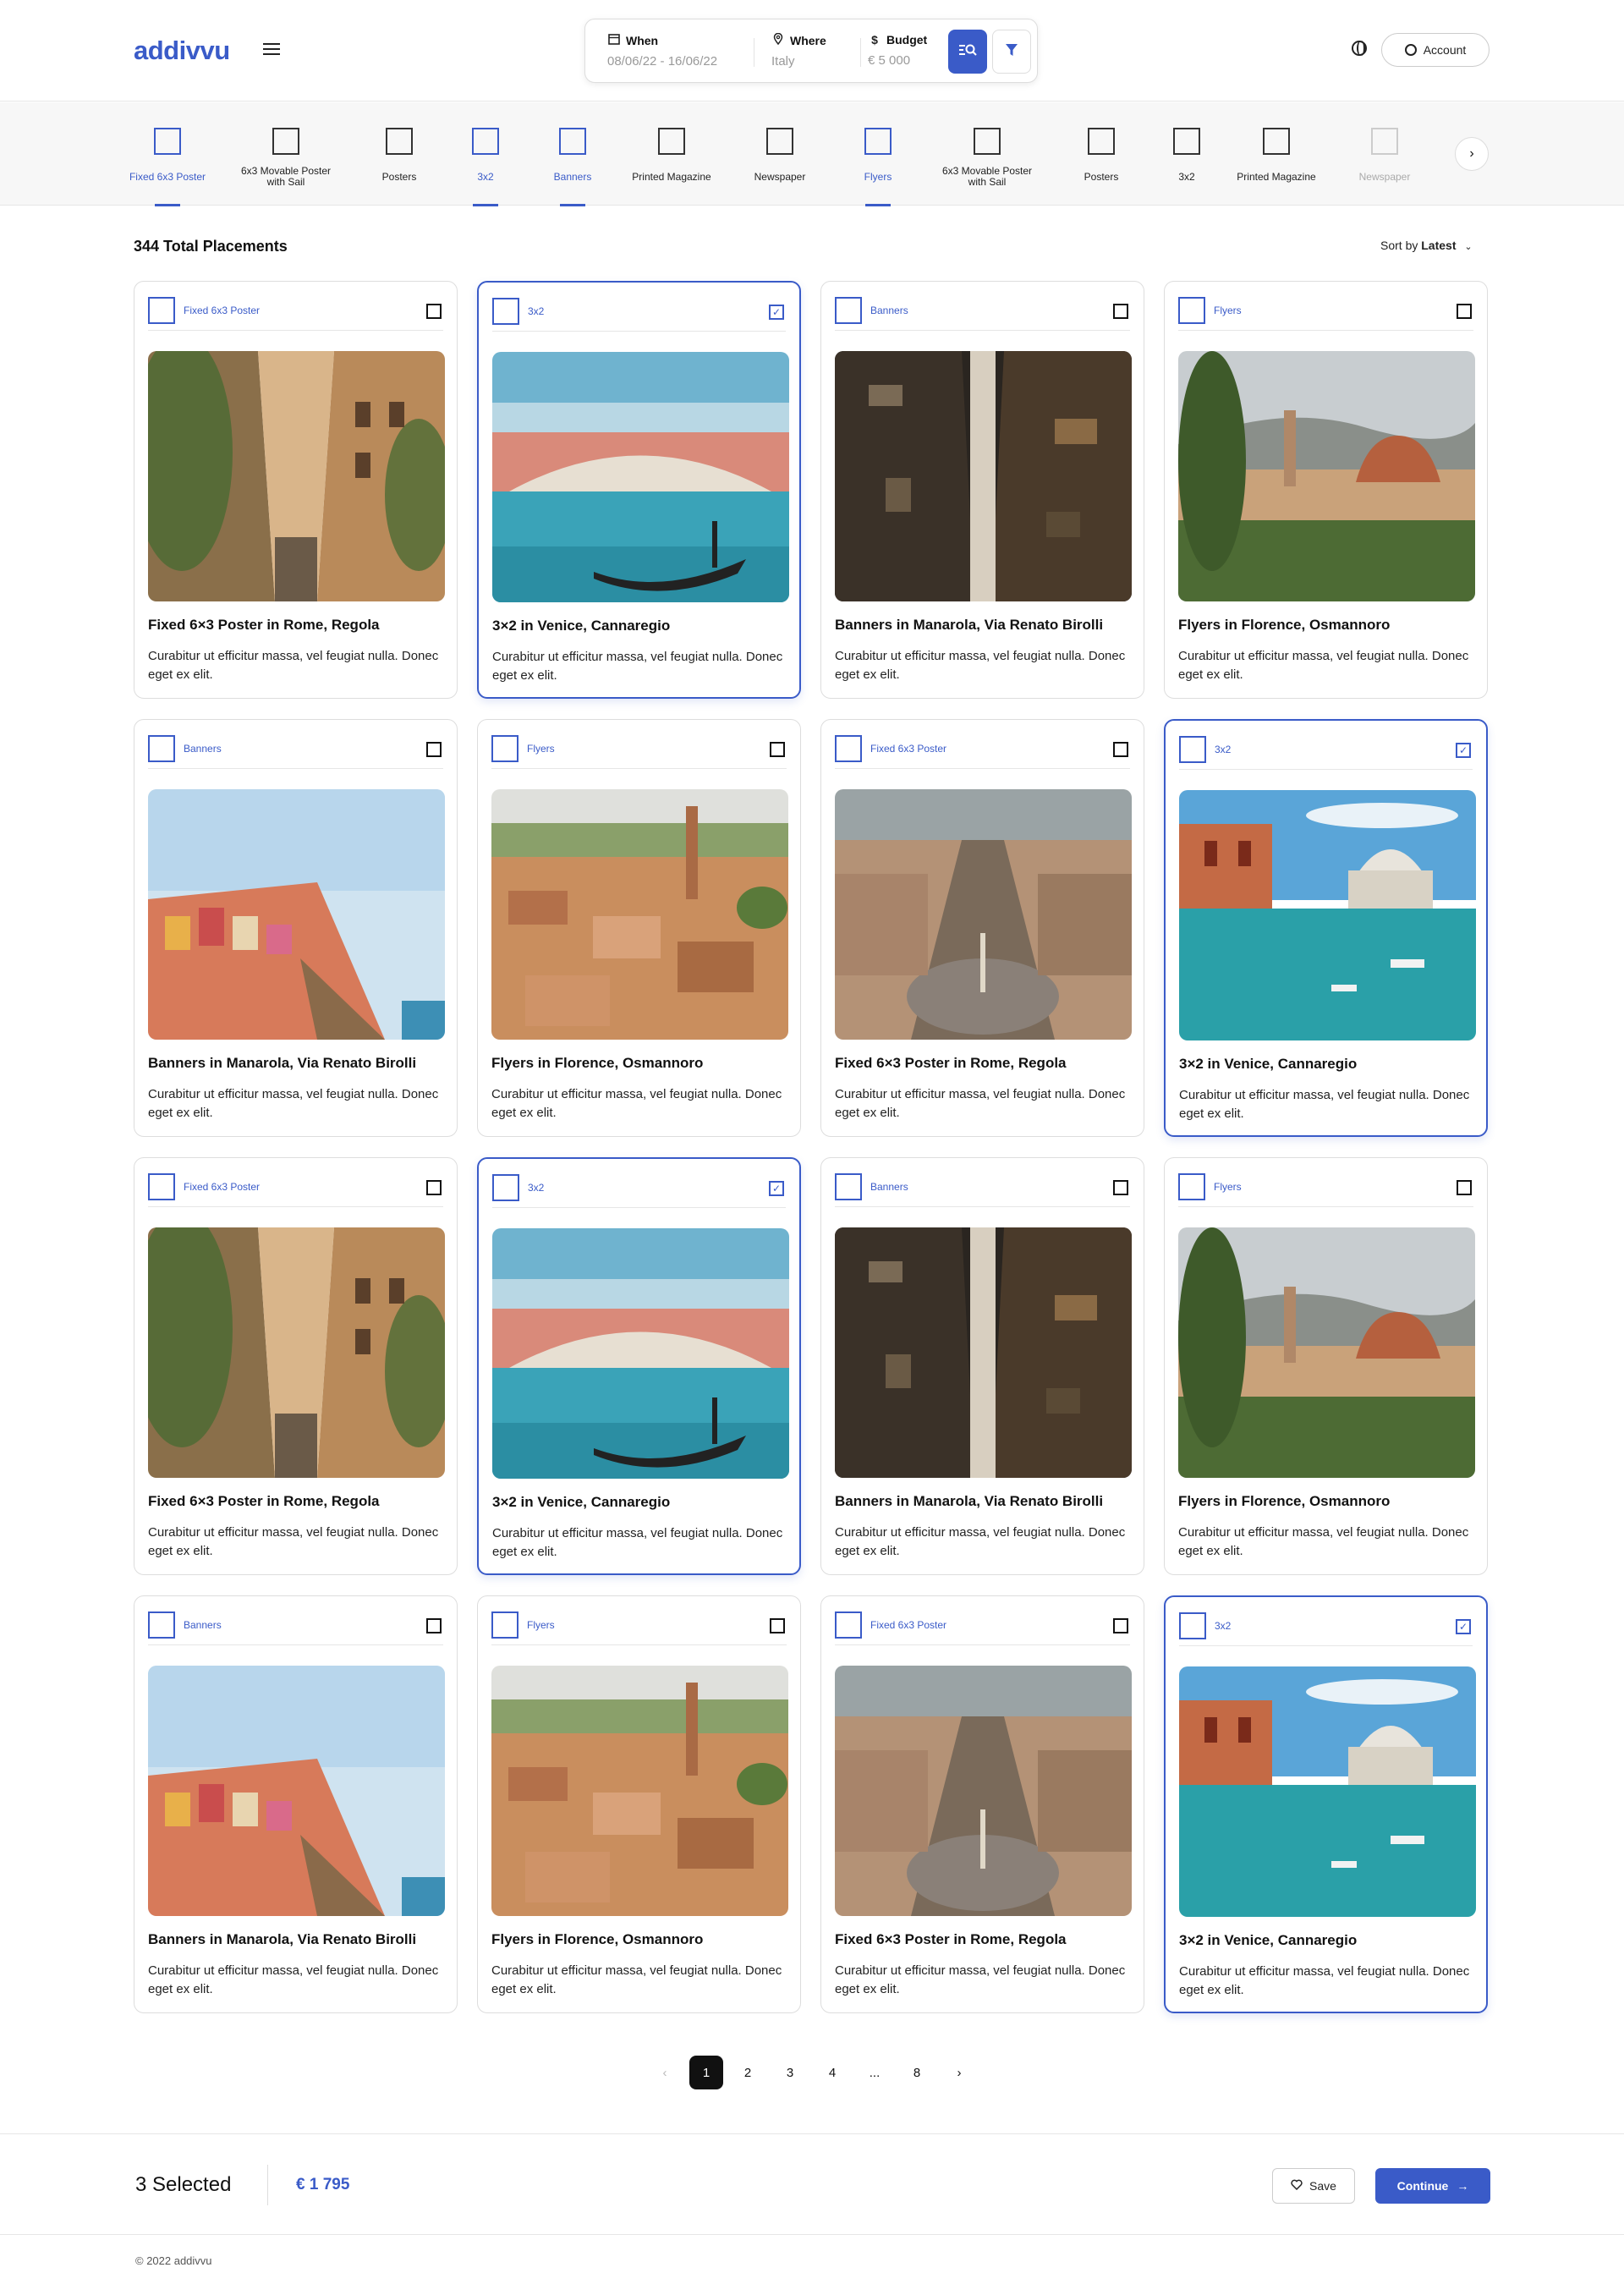 This screenshot has height=2284, width=1624. Describe the element at coordinates (1012, 52) in the screenshot. I see `filter-button` at that location.